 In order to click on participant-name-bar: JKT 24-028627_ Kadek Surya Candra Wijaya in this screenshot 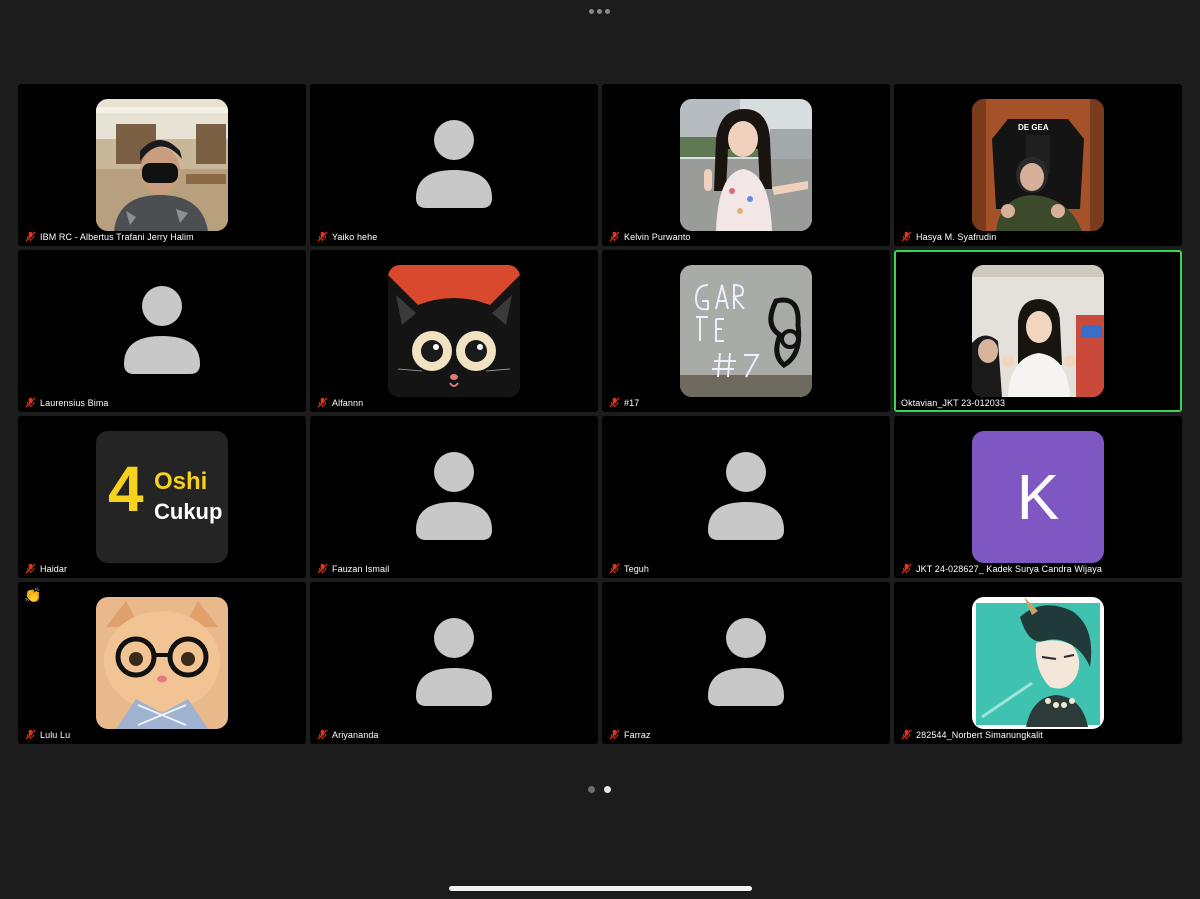, I will do `click(1001, 568)`.